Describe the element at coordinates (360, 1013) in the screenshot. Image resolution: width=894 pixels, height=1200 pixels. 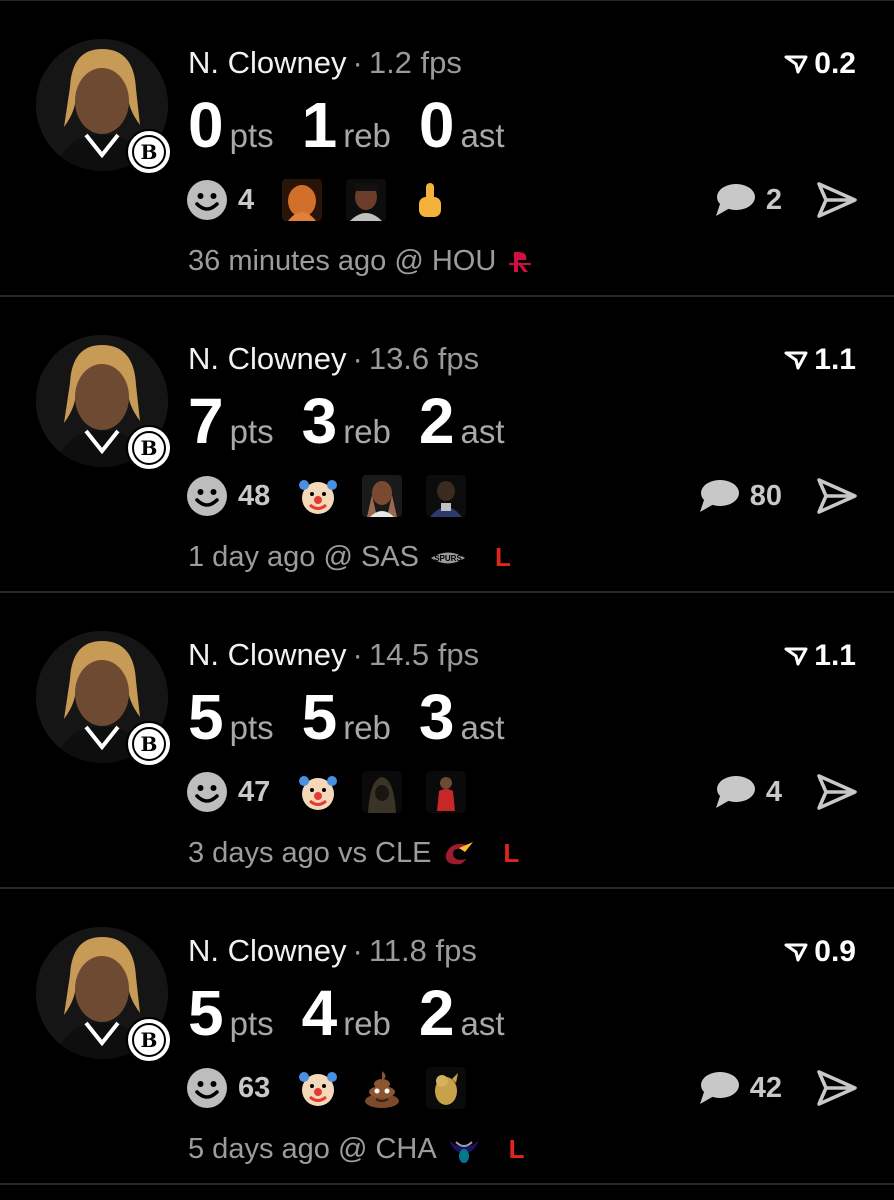
I see `stat-line: 5 pts 4 reb 2 ast` at that location.